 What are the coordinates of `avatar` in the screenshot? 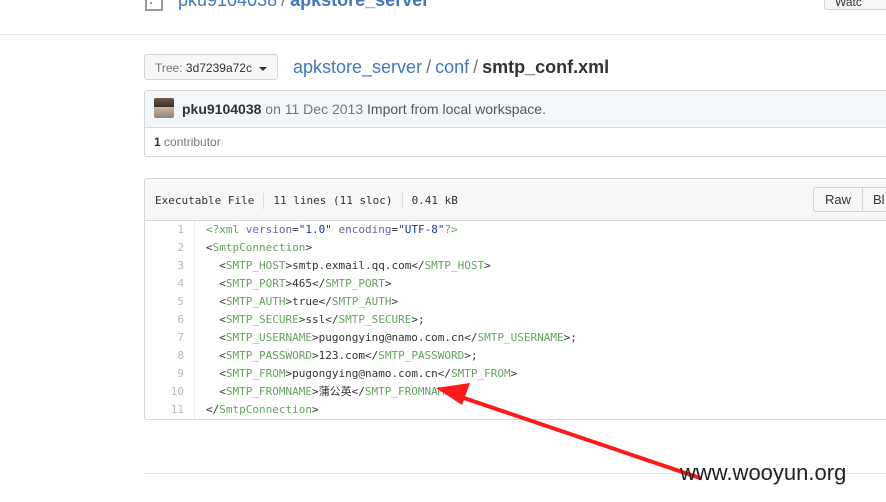 It's located at (164, 108).